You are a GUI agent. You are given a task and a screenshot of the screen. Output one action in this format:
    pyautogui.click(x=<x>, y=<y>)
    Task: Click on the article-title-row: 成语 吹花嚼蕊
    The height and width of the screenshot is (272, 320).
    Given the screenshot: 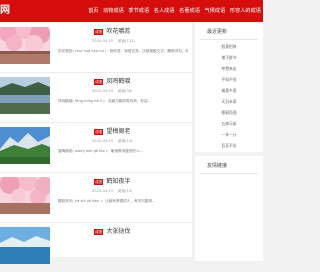 What is the action you would take?
    pyautogui.click(x=112, y=32)
    